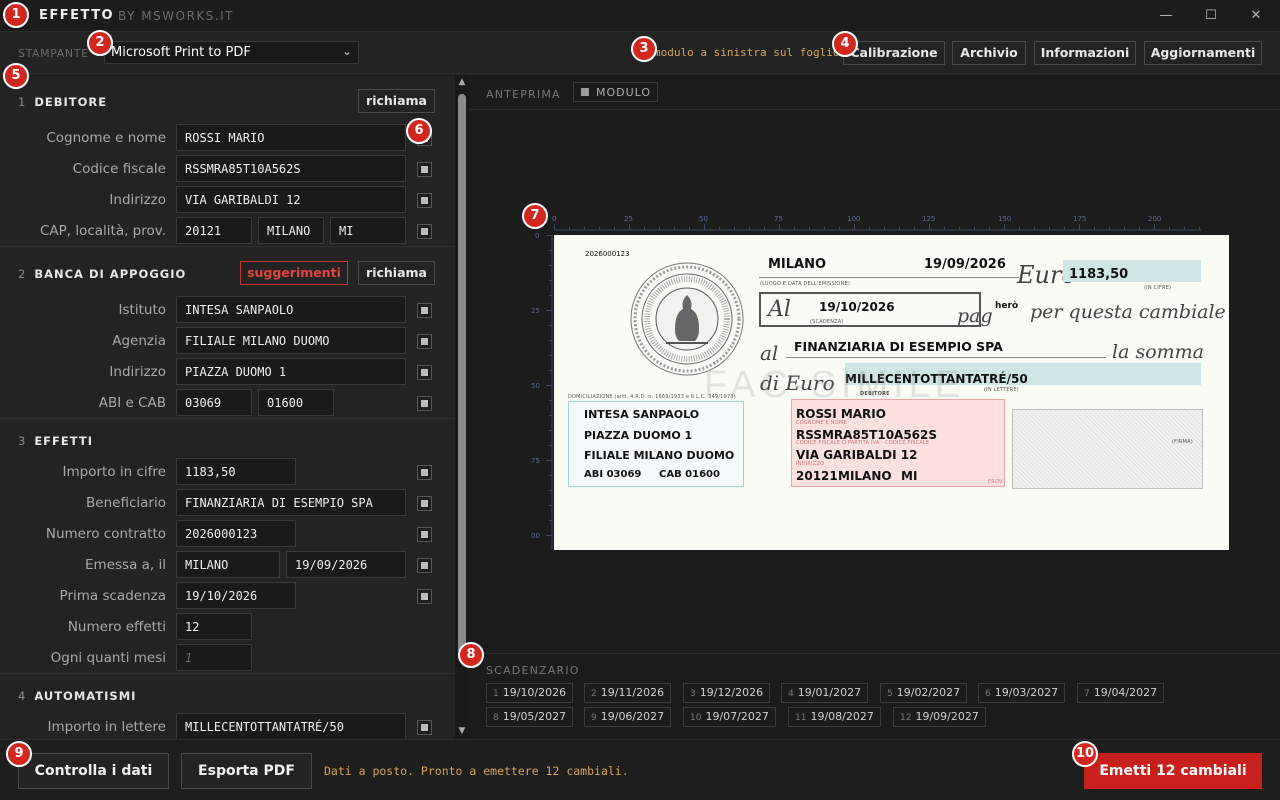  I want to click on scroll-up-icon: ▲, so click(462, 82).